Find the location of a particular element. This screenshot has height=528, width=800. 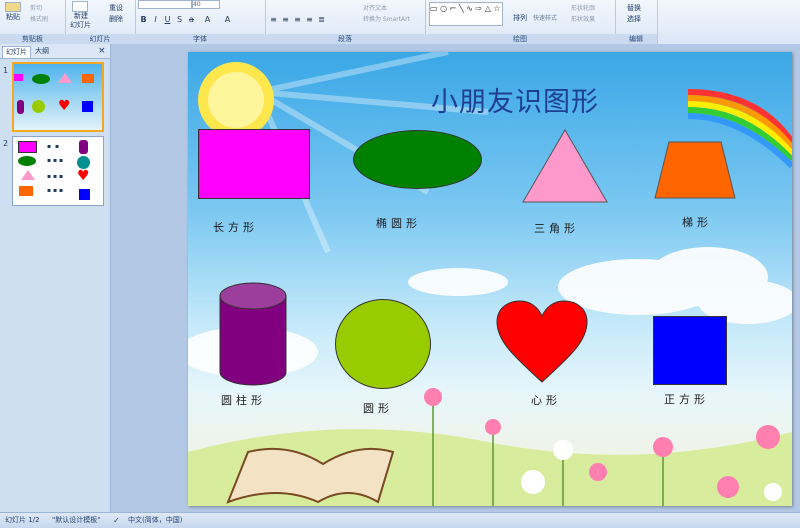

editing-group: 替换 选择 编辑 is located at coordinates (636, 22).